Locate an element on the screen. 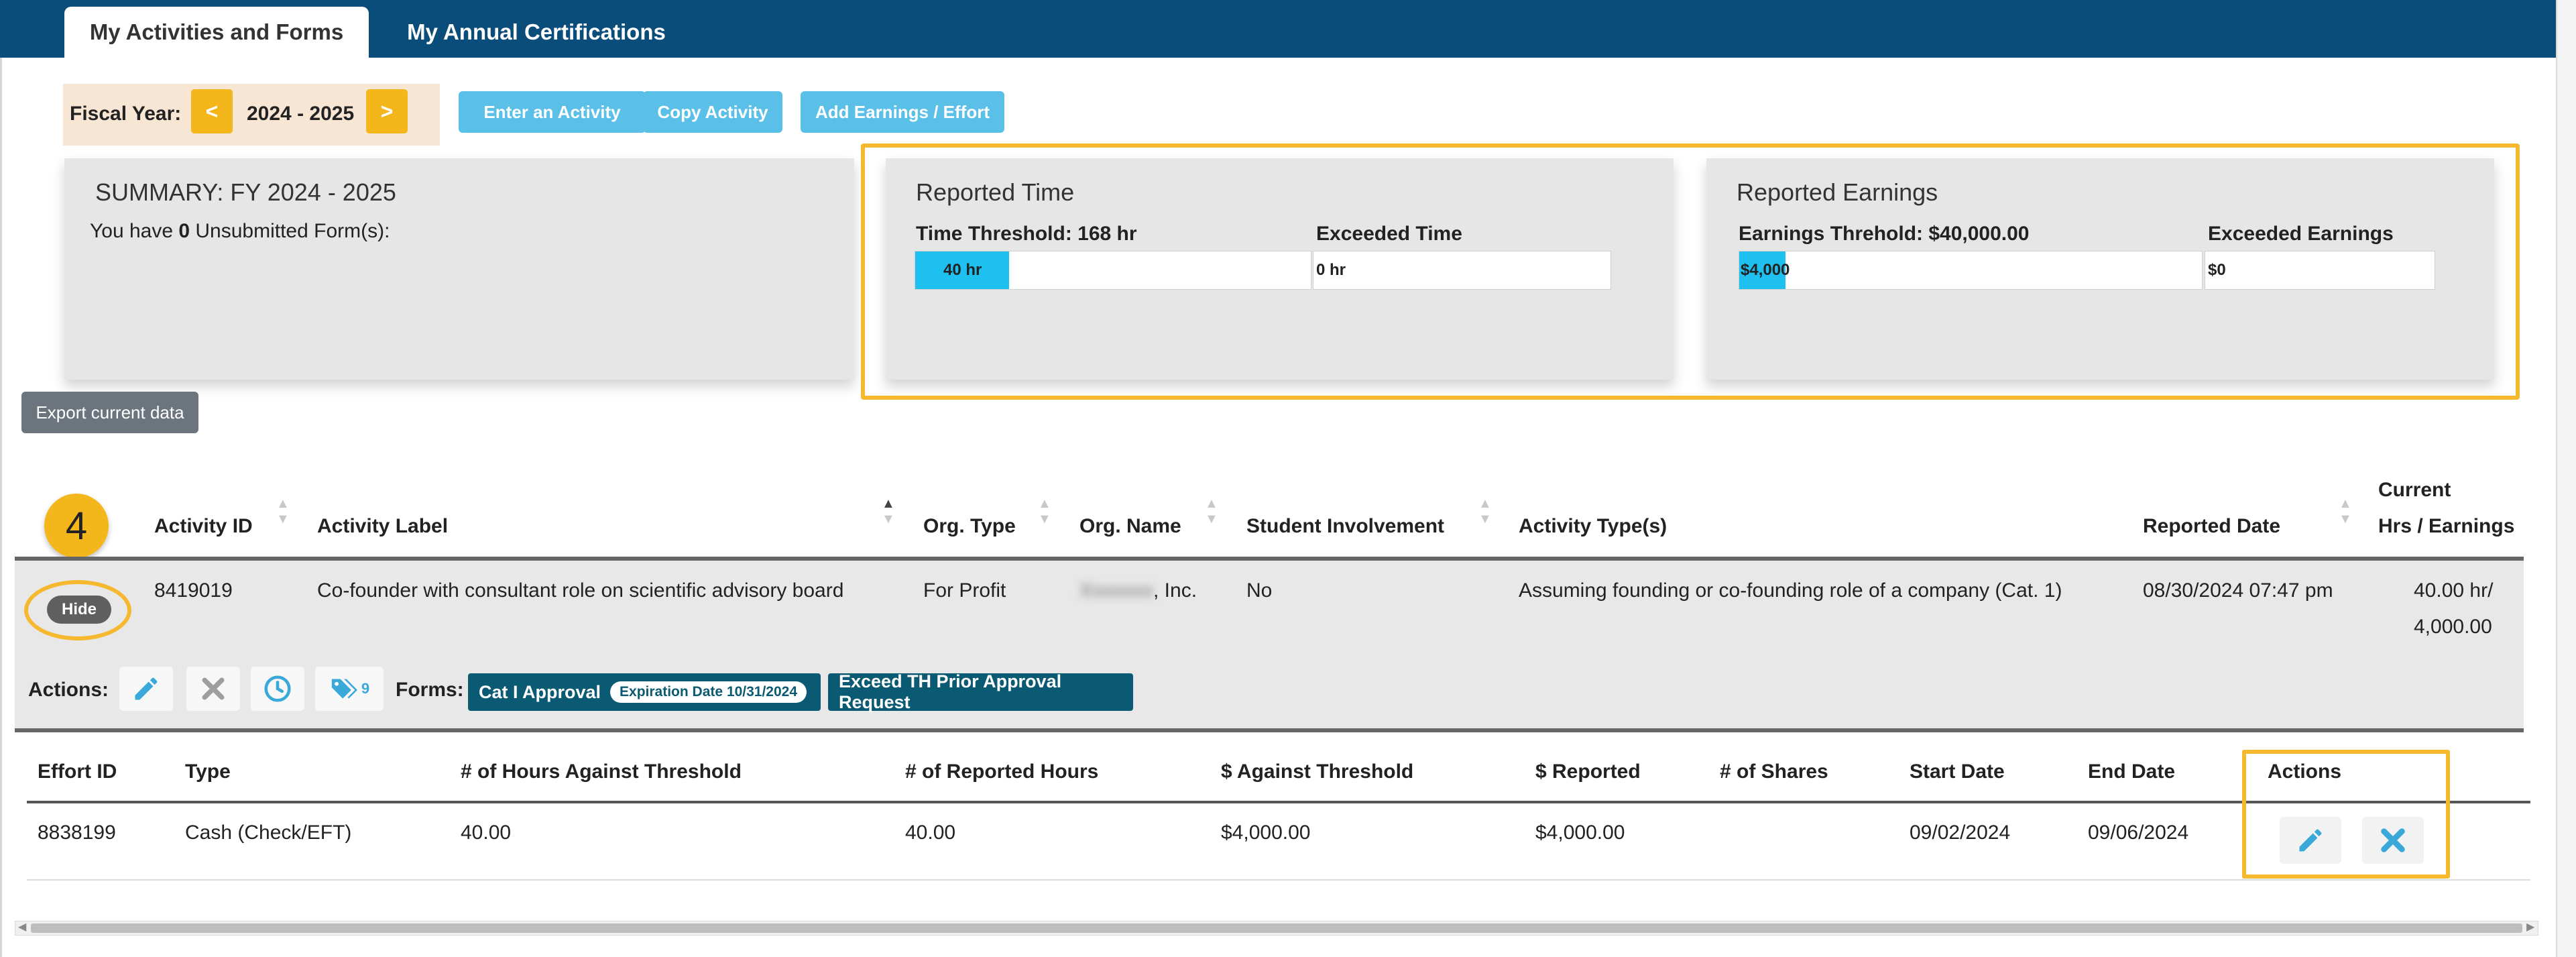 This screenshot has height=957, width=2576. scrollbar-thumb is located at coordinates (1276, 928).